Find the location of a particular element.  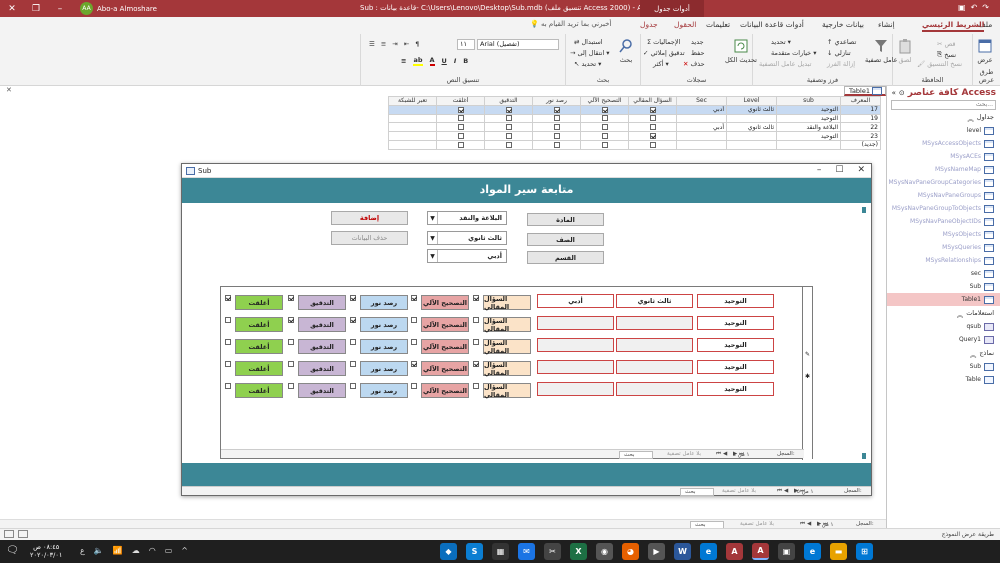

tab-home: الشريط الرئيسي is located at coordinates (953, 26).